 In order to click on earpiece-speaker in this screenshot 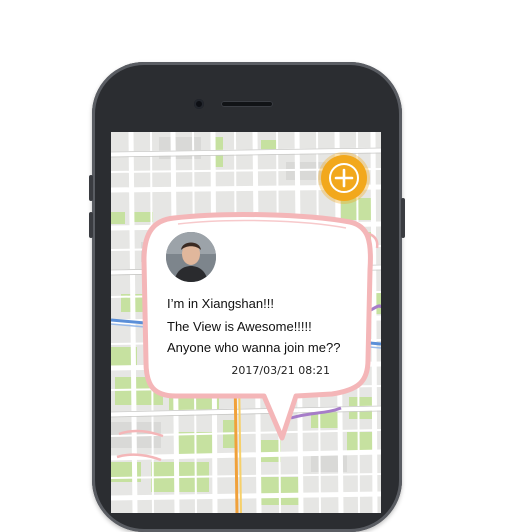, I will do `click(247, 104)`.